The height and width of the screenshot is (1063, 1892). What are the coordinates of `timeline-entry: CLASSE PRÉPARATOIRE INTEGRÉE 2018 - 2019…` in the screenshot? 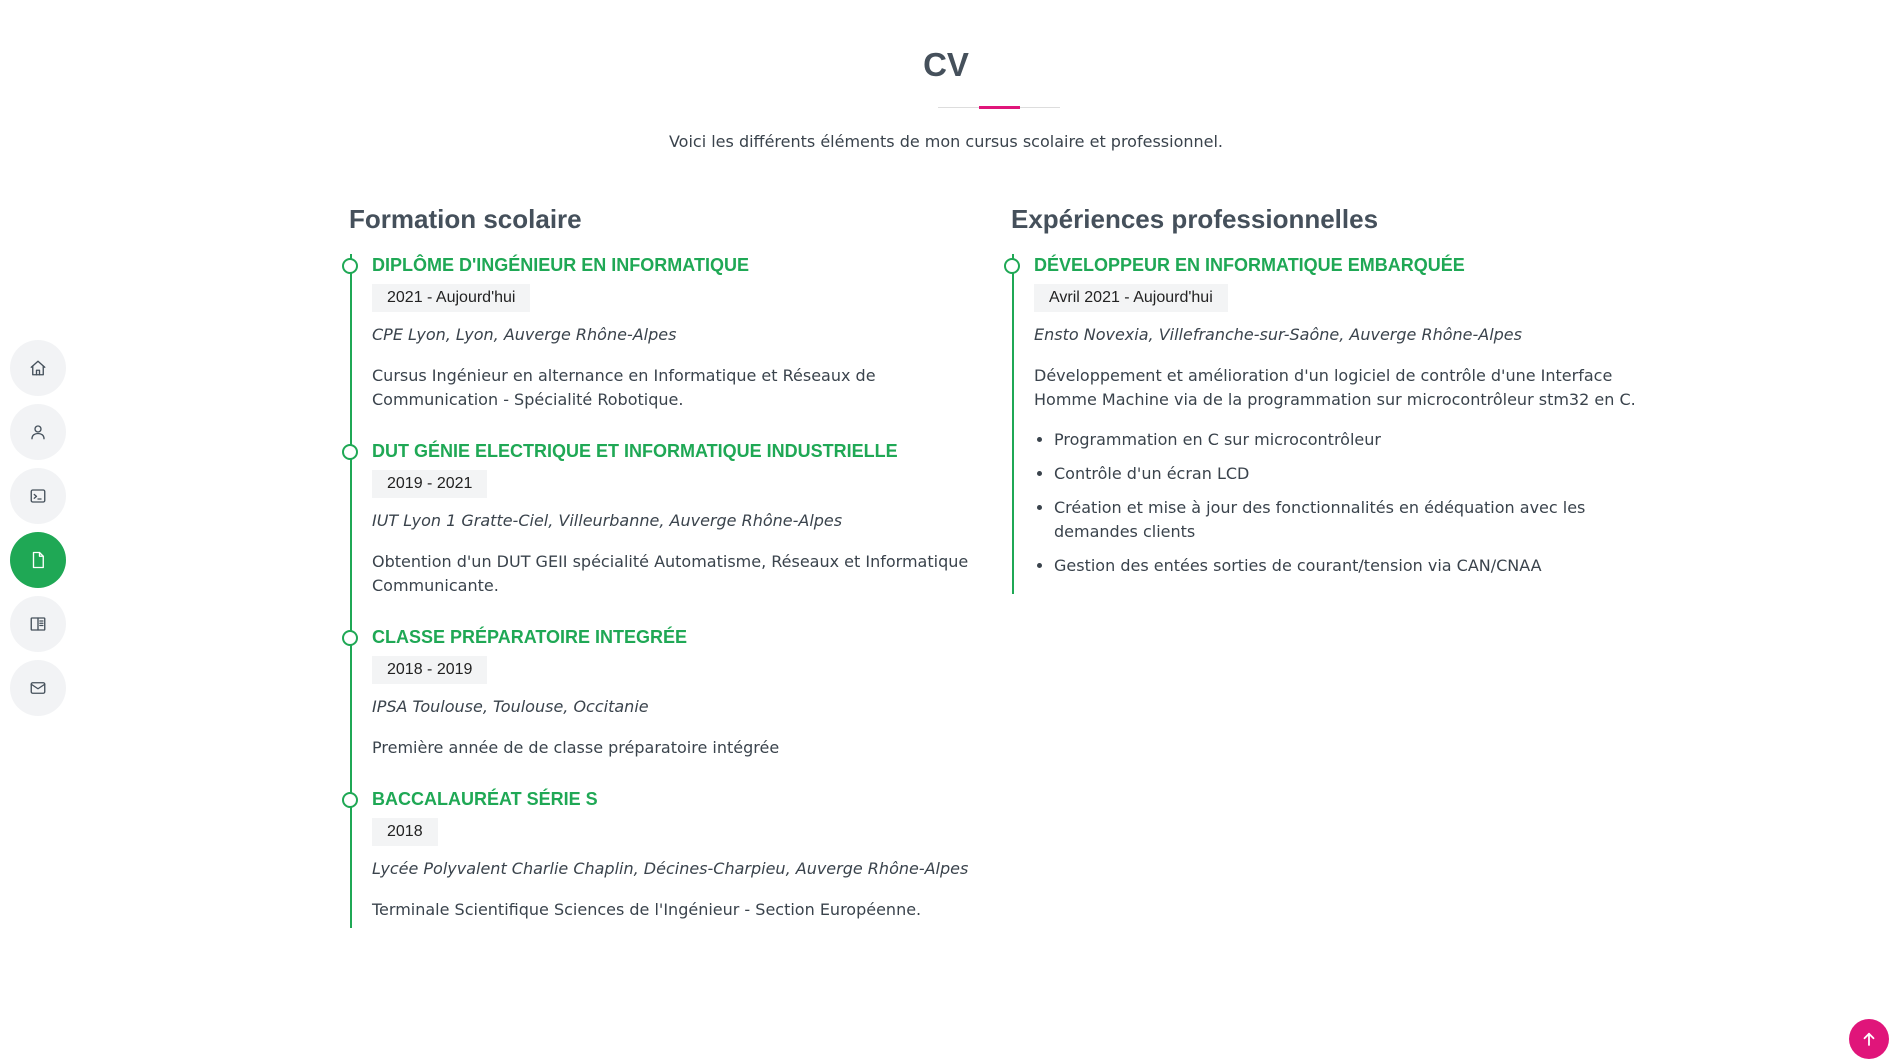 It's located at (665, 707).